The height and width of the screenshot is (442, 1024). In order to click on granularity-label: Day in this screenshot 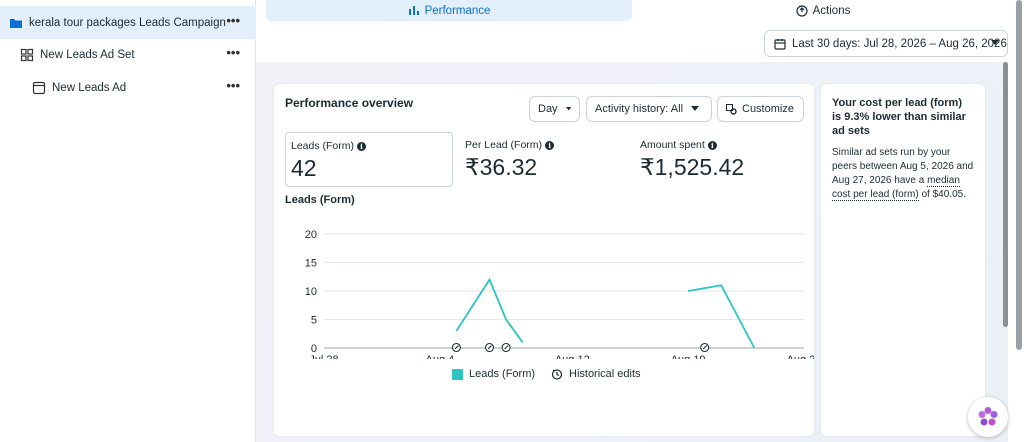, I will do `click(548, 109)`.